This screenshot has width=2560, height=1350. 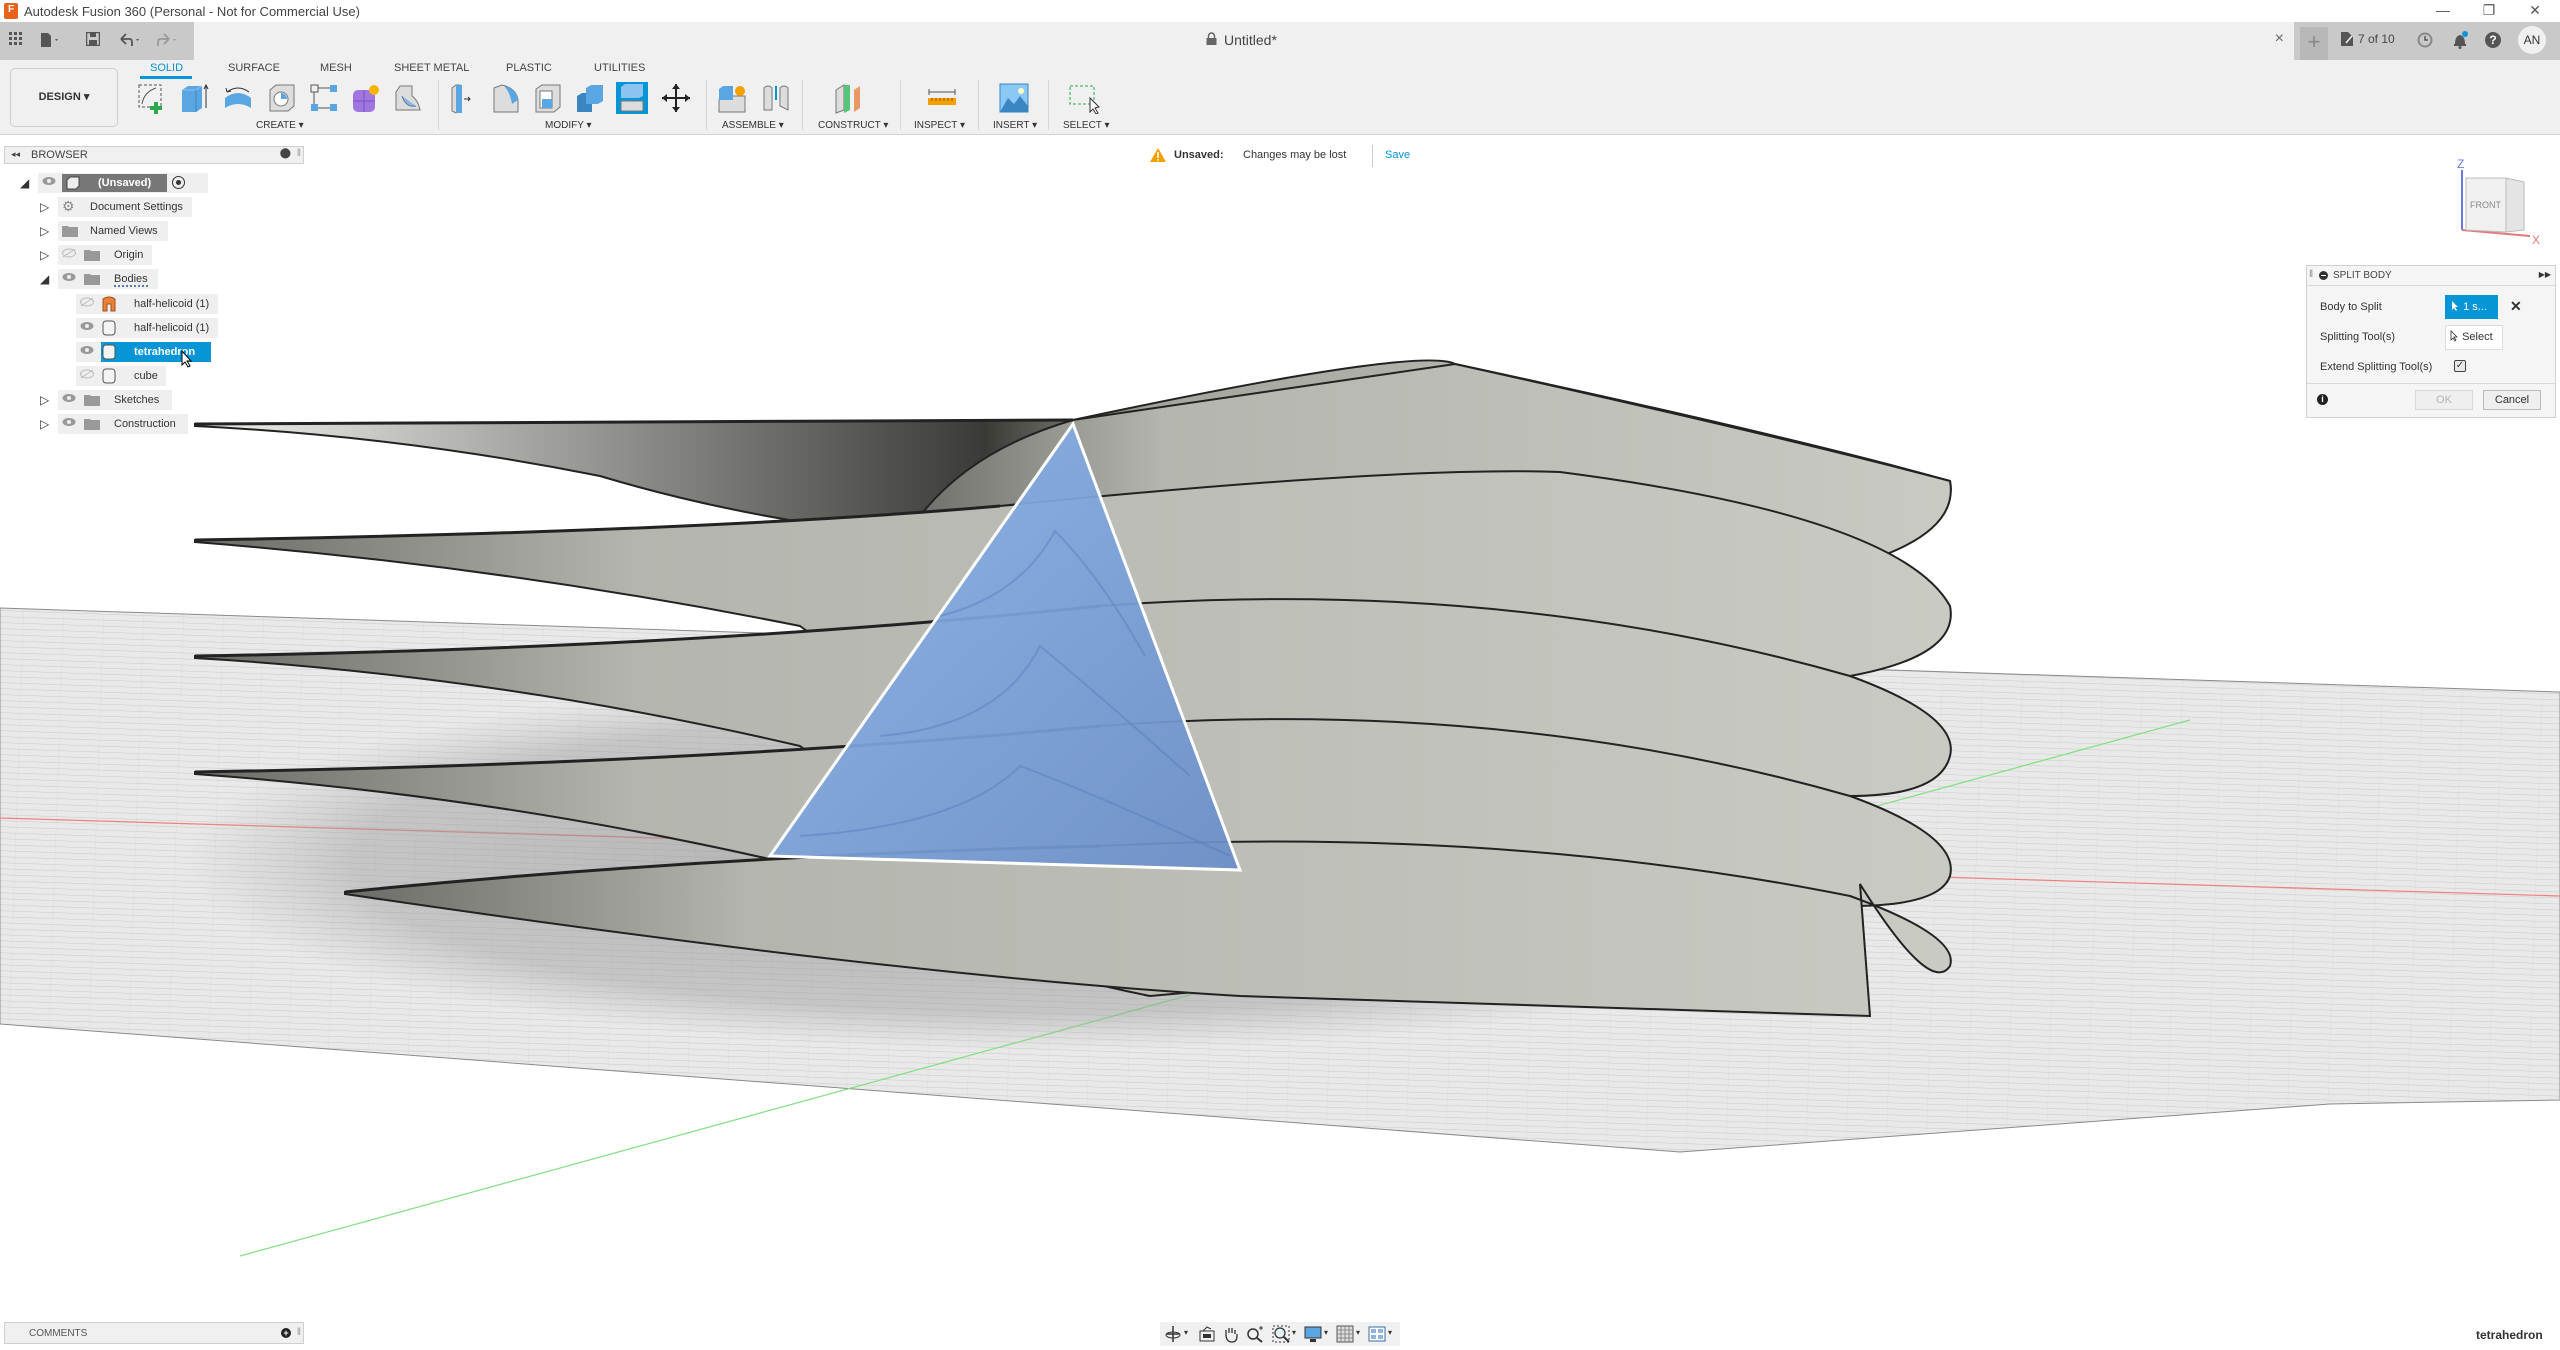 I want to click on display-settings-icon, so click(x=1313, y=1334).